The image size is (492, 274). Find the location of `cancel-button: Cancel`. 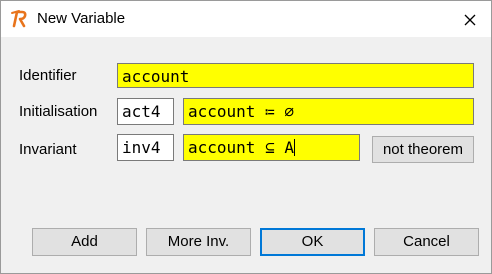

cancel-button: Cancel is located at coordinates (426, 242).